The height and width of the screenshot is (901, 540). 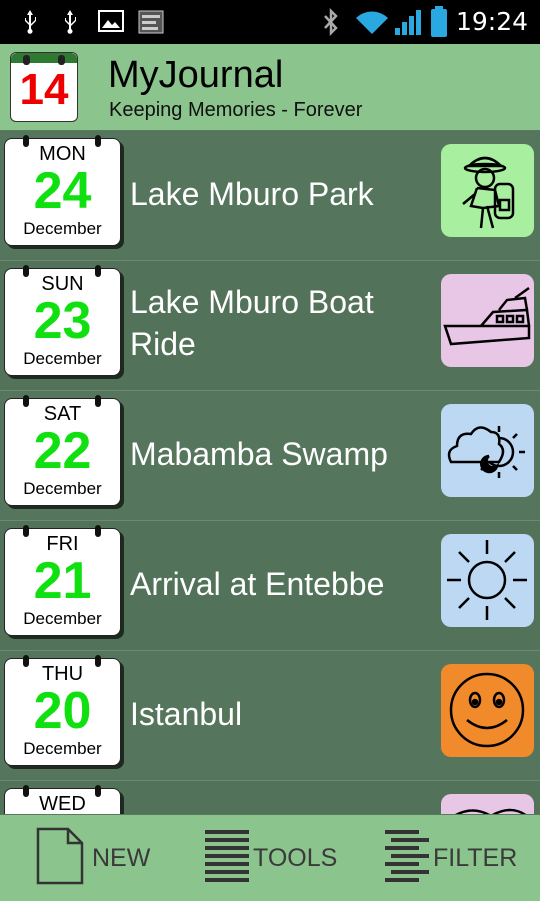 I want to click on date-badge: FRI 21 December, so click(x=62, y=580).